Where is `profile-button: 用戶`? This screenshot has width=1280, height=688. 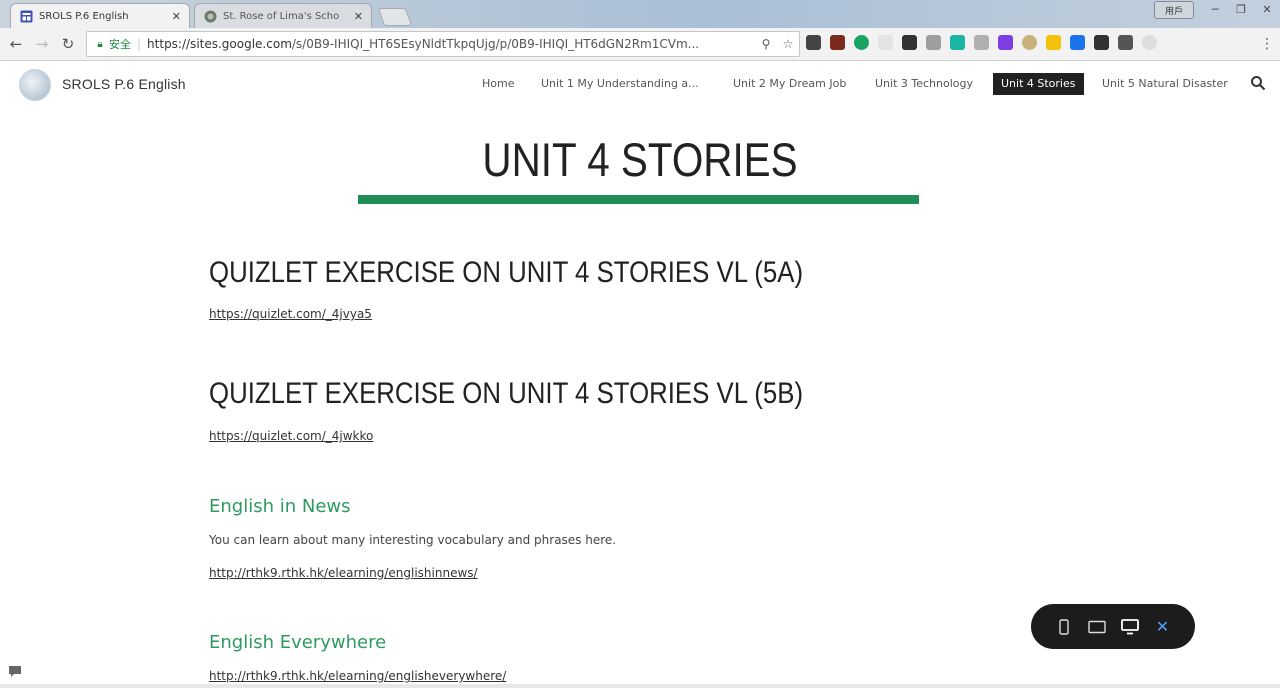
profile-button: 用戶 is located at coordinates (1174, 10).